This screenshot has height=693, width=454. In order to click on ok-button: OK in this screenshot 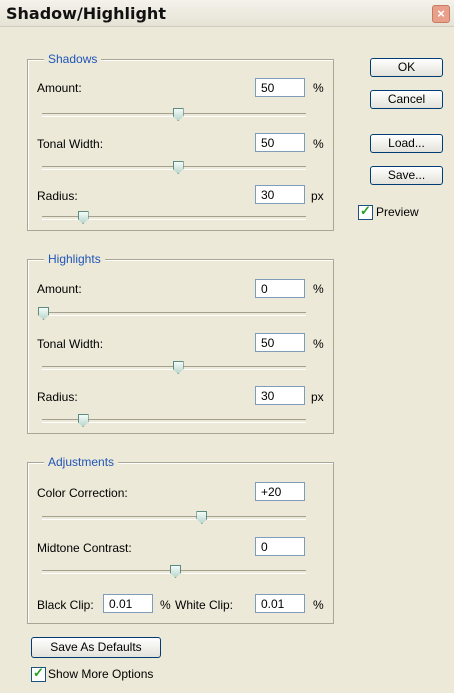, I will do `click(406, 67)`.